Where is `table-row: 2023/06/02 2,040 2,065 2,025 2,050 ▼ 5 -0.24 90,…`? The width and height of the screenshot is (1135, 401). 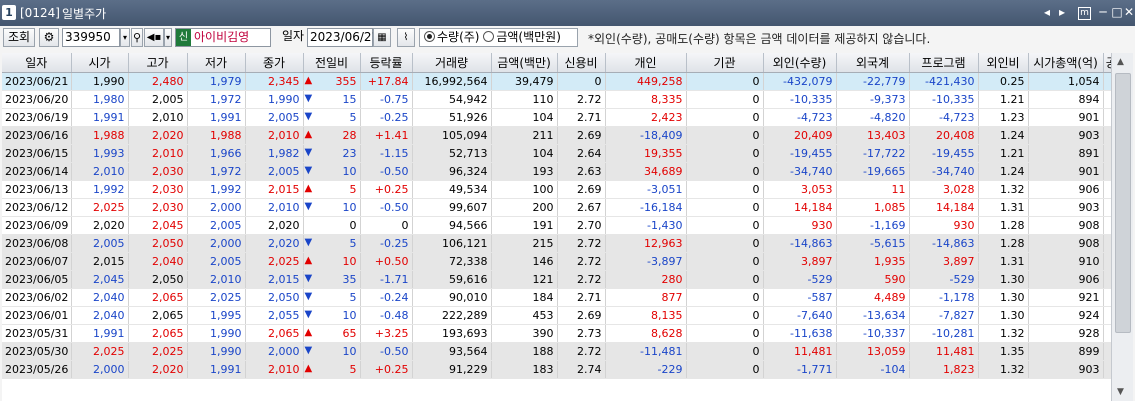
table-row: 2023/06/02 2,040 2,065 2,025 2,050 ▼ 5 -0.24 90,… is located at coordinates (556, 297).